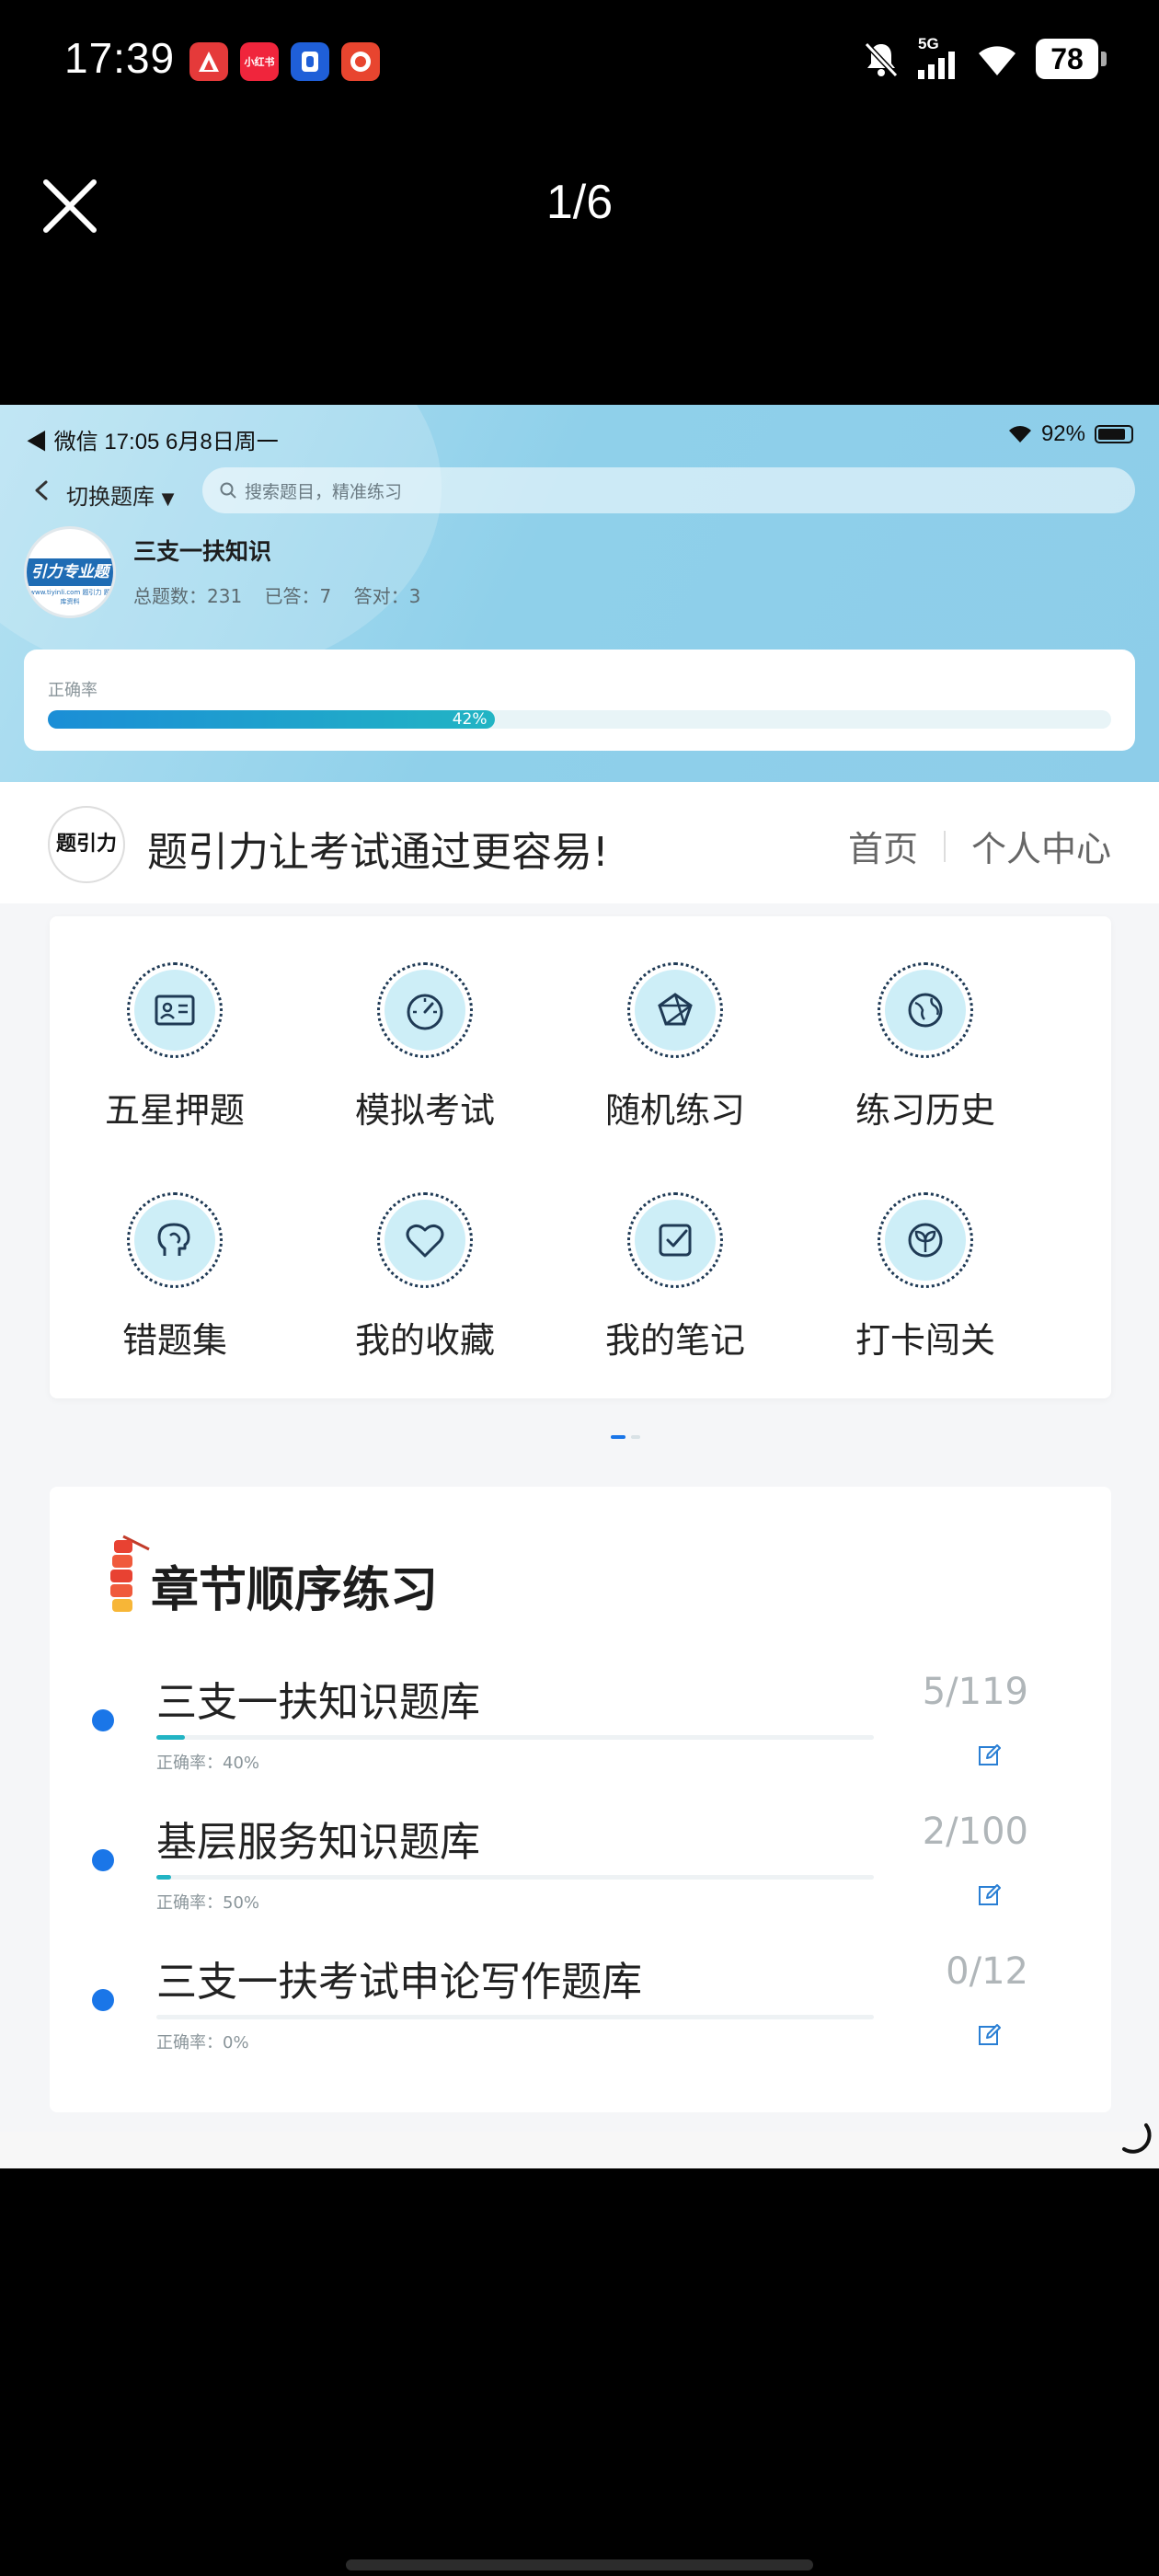  What do you see at coordinates (228, 491) in the screenshot?
I see `search-icon` at bounding box center [228, 491].